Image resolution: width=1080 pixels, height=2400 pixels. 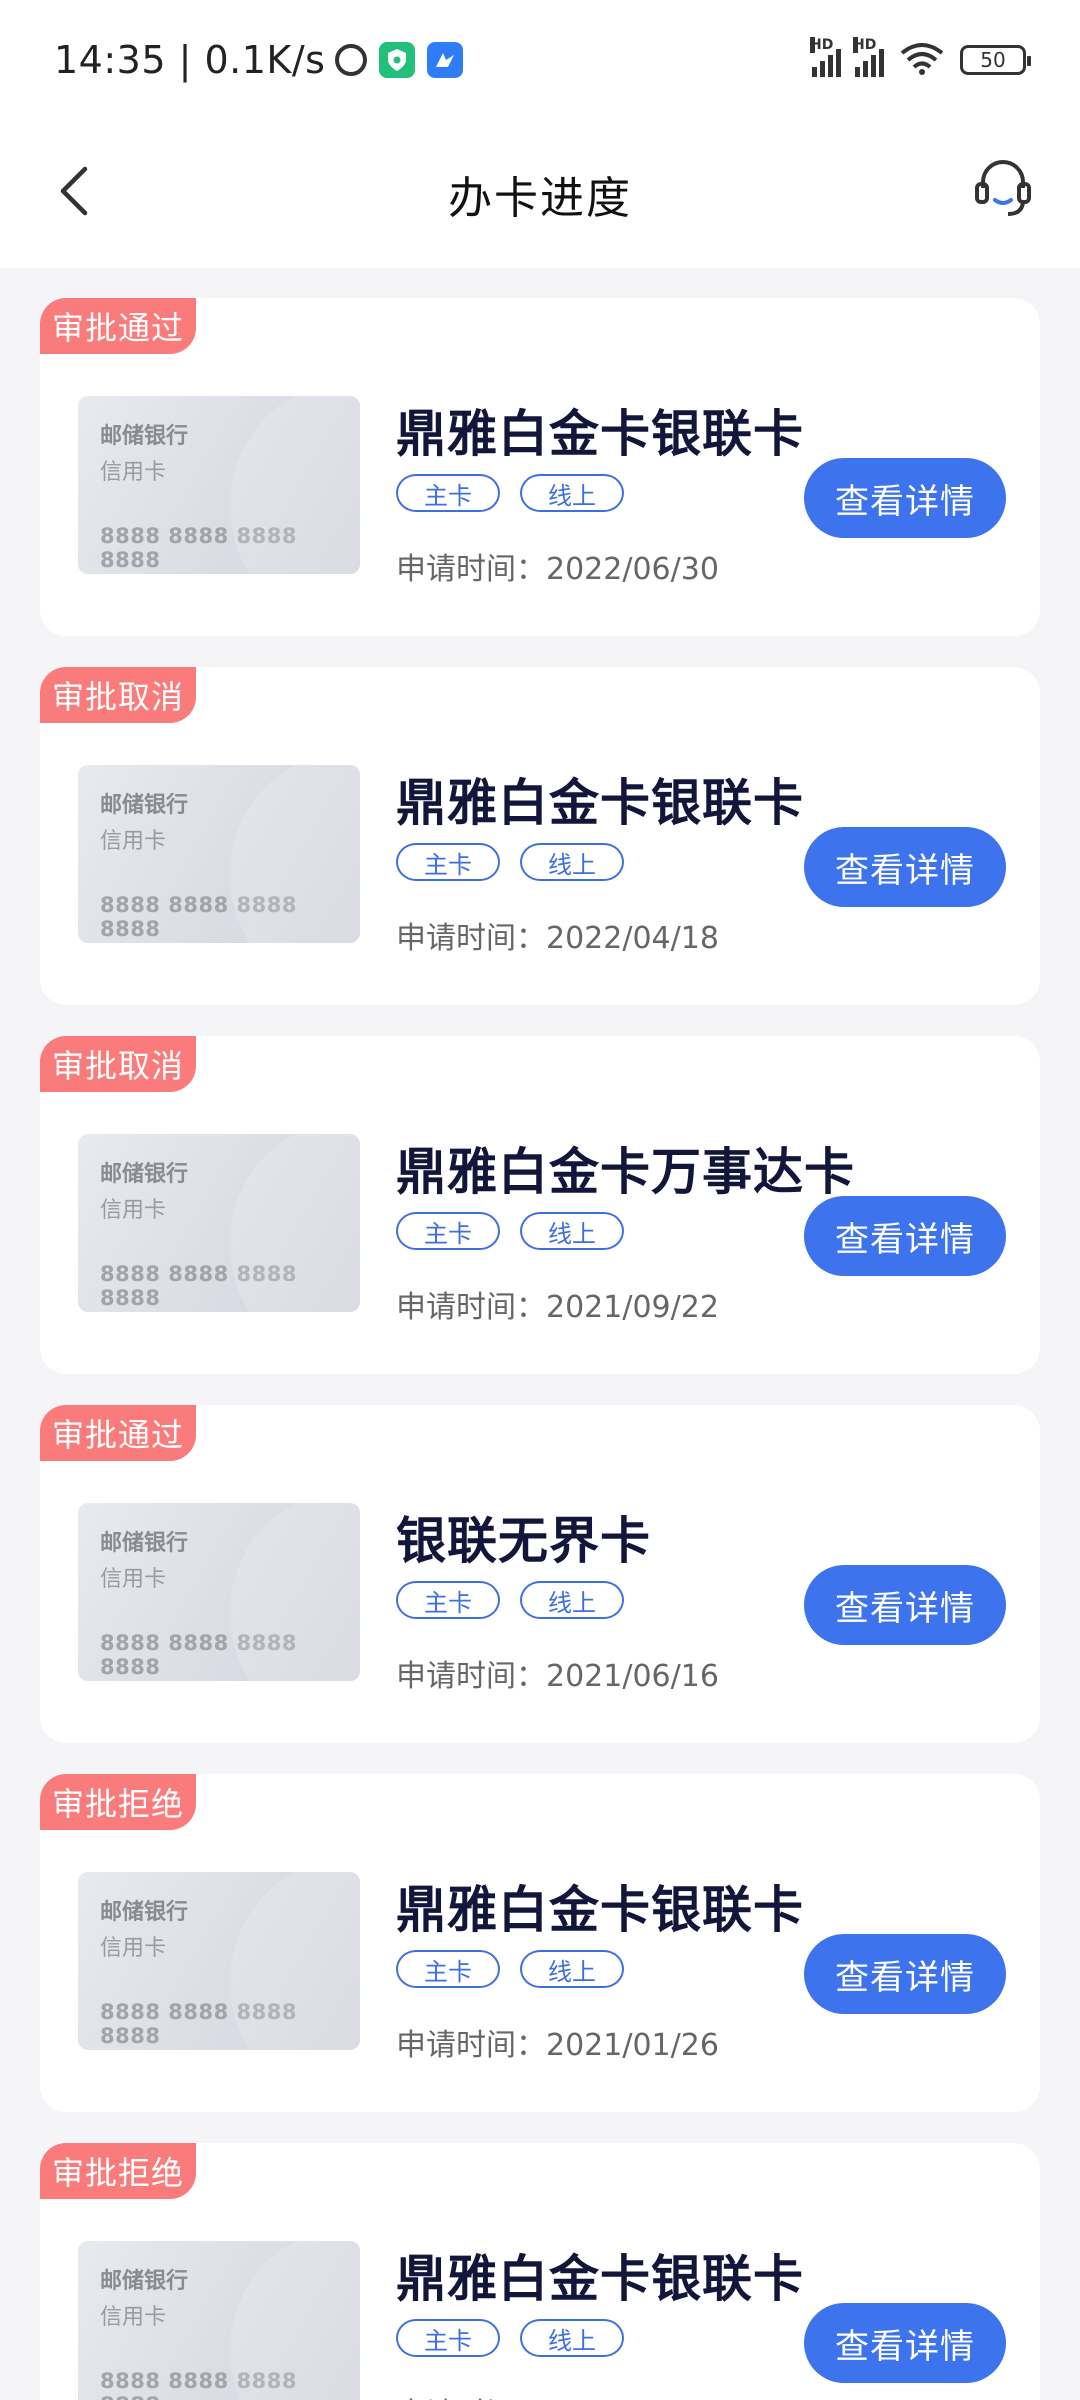 I want to click on back-button, so click(x=74, y=193).